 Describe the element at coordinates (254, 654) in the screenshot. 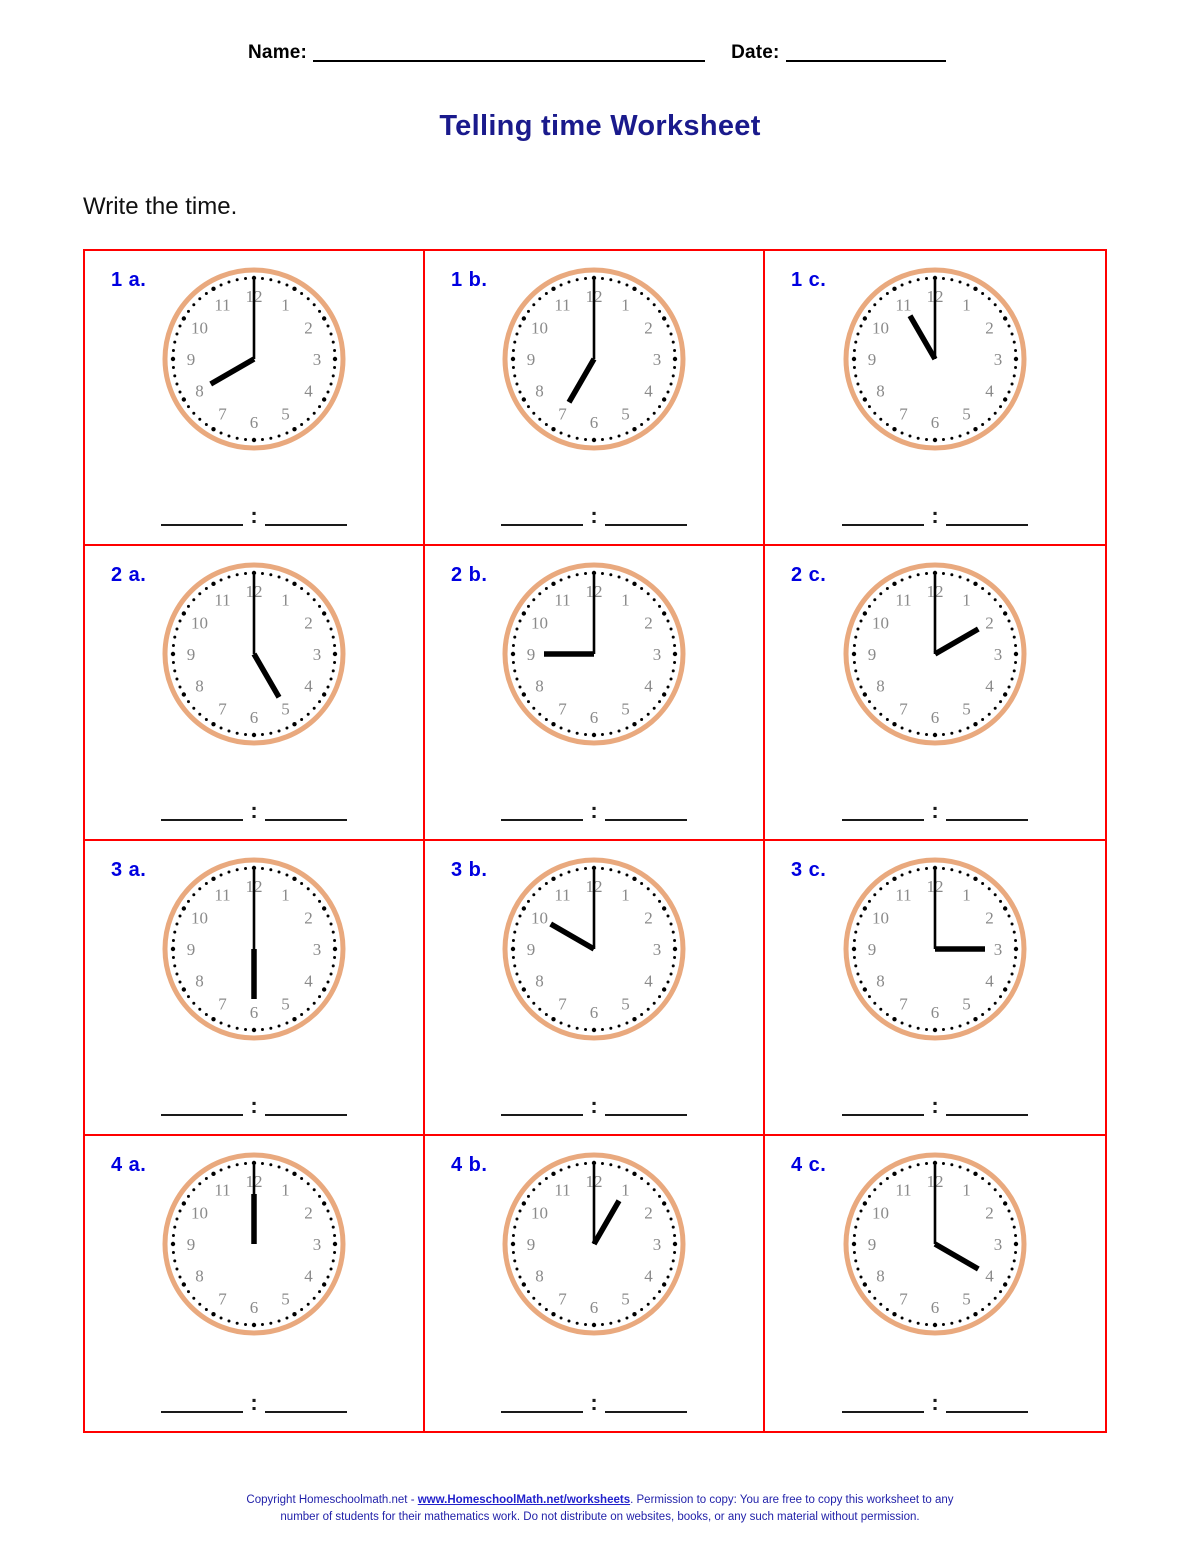

I see `clock-2a: 121234567891011` at that location.